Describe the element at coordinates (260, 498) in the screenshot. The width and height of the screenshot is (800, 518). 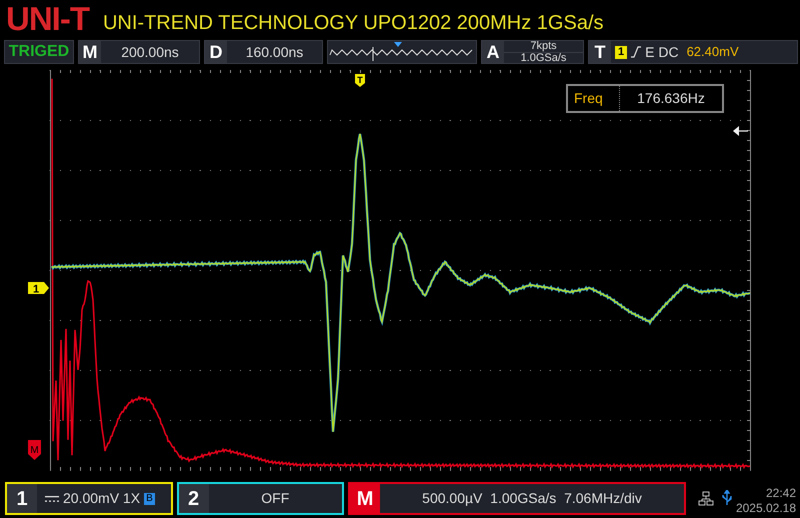
I see `channel-off-panel: 2 OFF` at that location.